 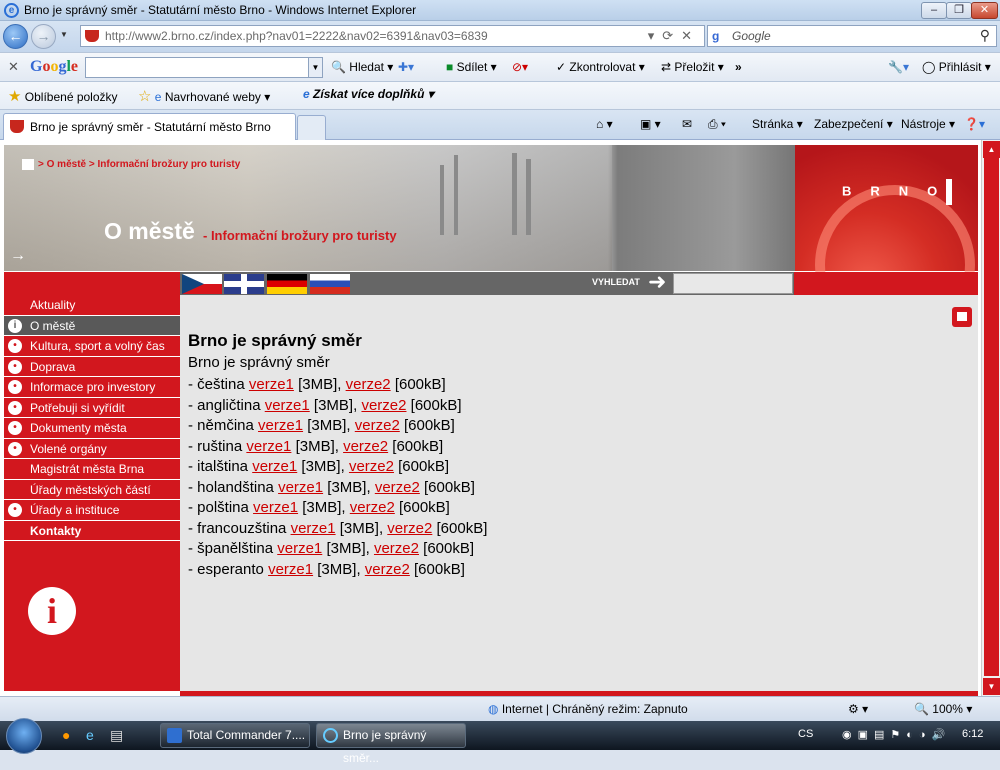 What do you see at coordinates (674, 36) in the screenshot?
I see `address-actions: ▾⟳✕` at bounding box center [674, 36].